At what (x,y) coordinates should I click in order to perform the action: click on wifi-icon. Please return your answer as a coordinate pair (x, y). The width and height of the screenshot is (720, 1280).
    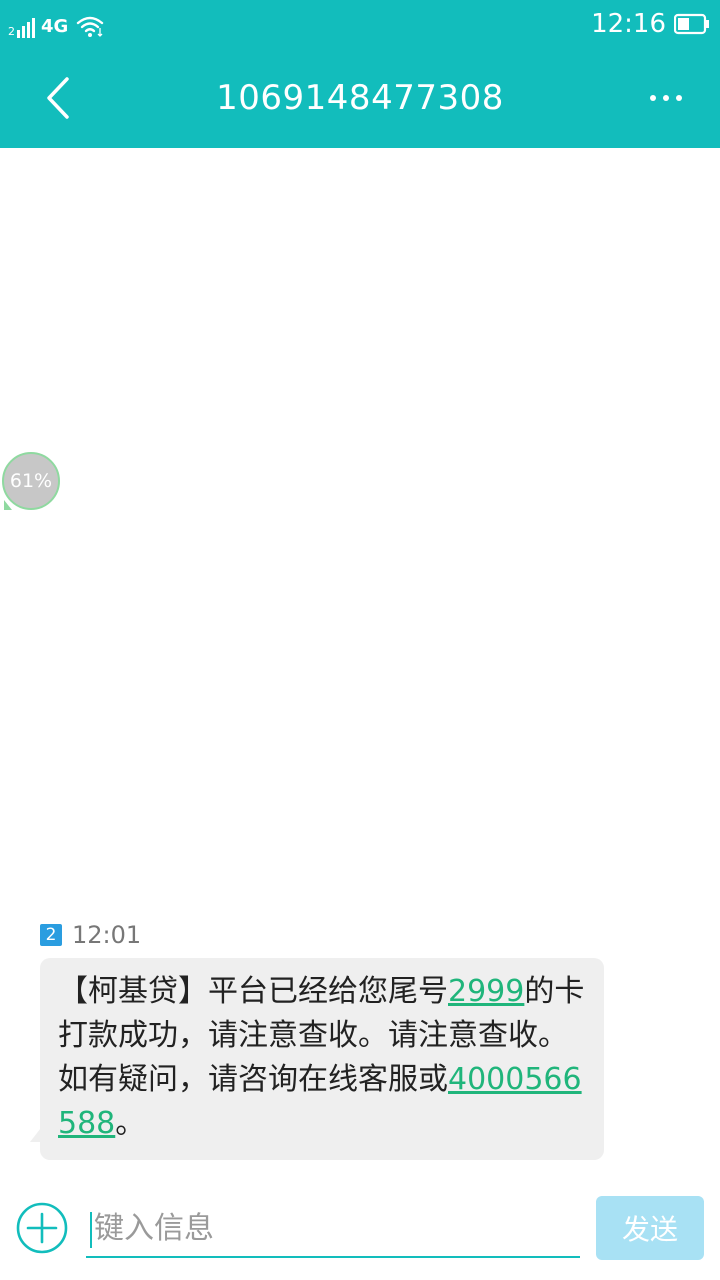
    Looking at the image, I should click on (90, 26).